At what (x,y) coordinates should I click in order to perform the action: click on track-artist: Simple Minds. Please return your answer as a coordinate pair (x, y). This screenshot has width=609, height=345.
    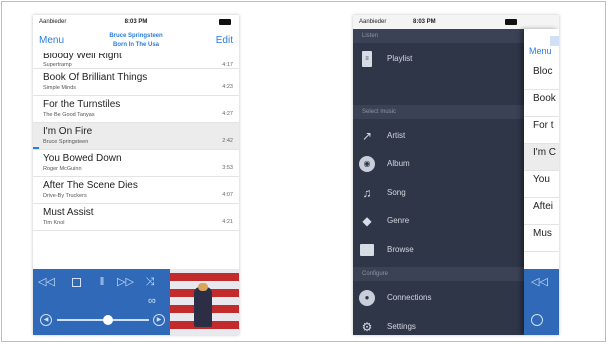
    Looking at the image, I should click on (60, 88).